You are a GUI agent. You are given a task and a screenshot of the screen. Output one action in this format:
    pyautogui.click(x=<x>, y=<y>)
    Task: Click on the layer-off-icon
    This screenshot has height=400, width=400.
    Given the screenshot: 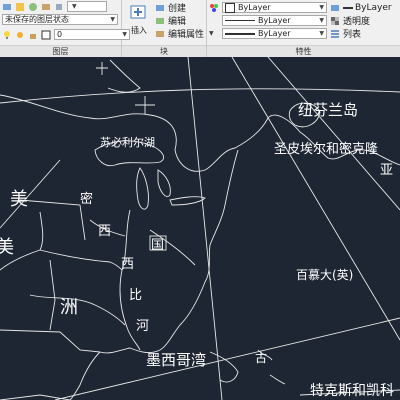 What is the action you would take?
    pyautogui.click(x=59, y=7)
    